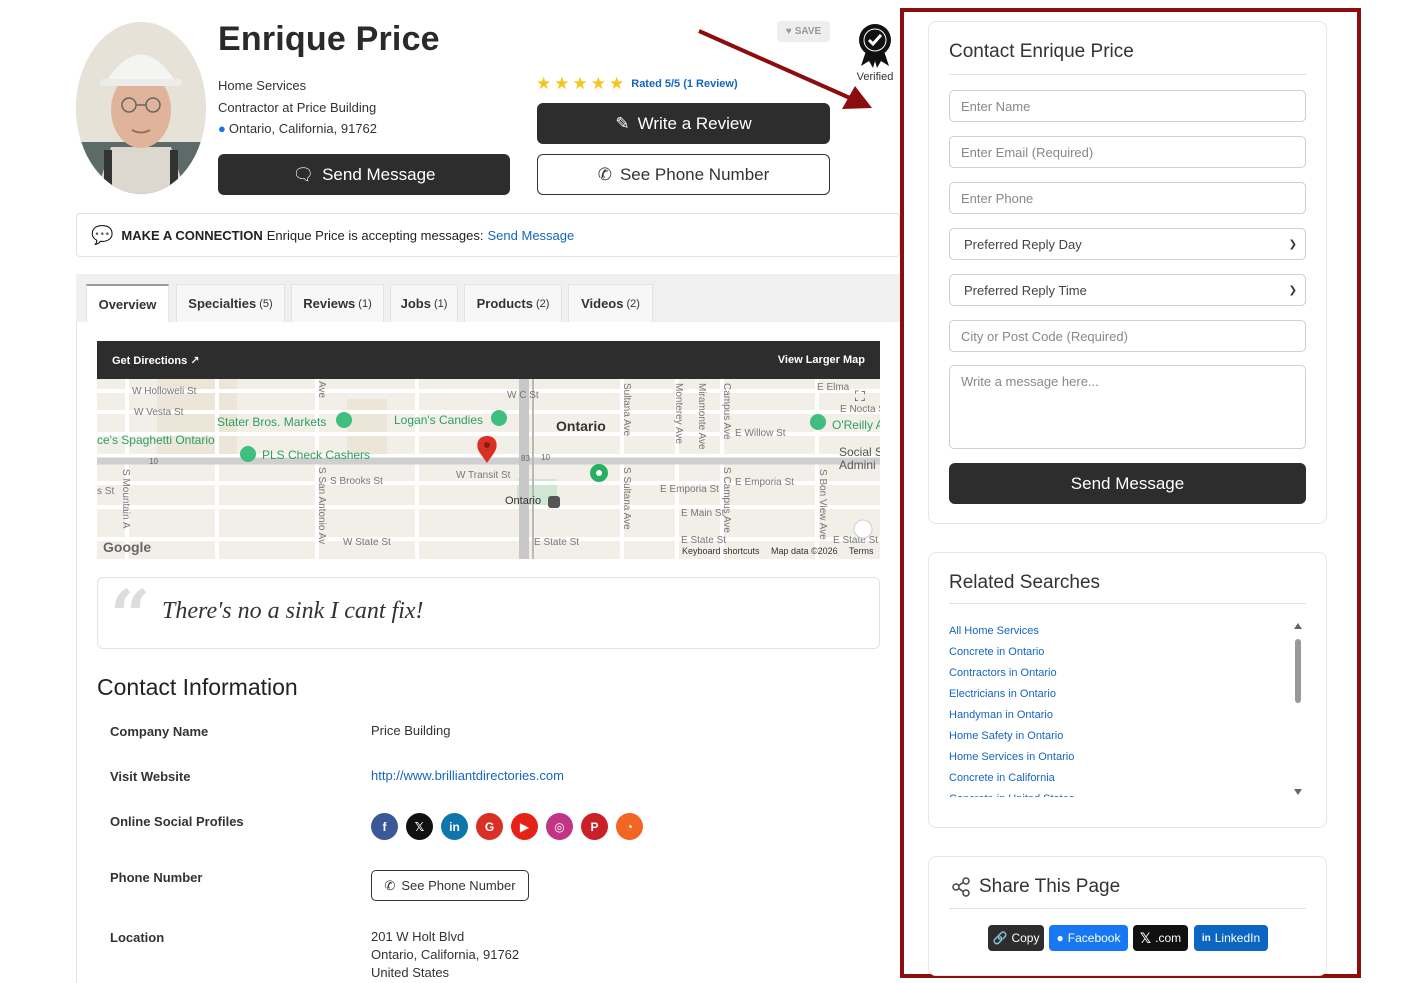  What do you see at coordinates (102, 234) in the screenshot?
I see `comments-icon: 💬` at bounding box center [102, 234].